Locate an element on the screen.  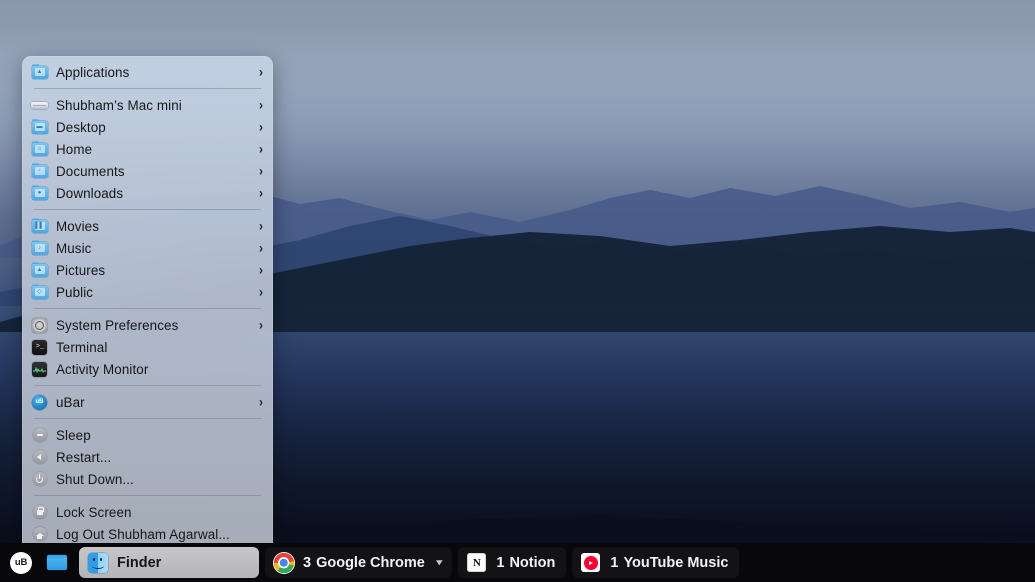
menu-item-activity-monitor: Activity Monitor is located at coordinates (147, 369).